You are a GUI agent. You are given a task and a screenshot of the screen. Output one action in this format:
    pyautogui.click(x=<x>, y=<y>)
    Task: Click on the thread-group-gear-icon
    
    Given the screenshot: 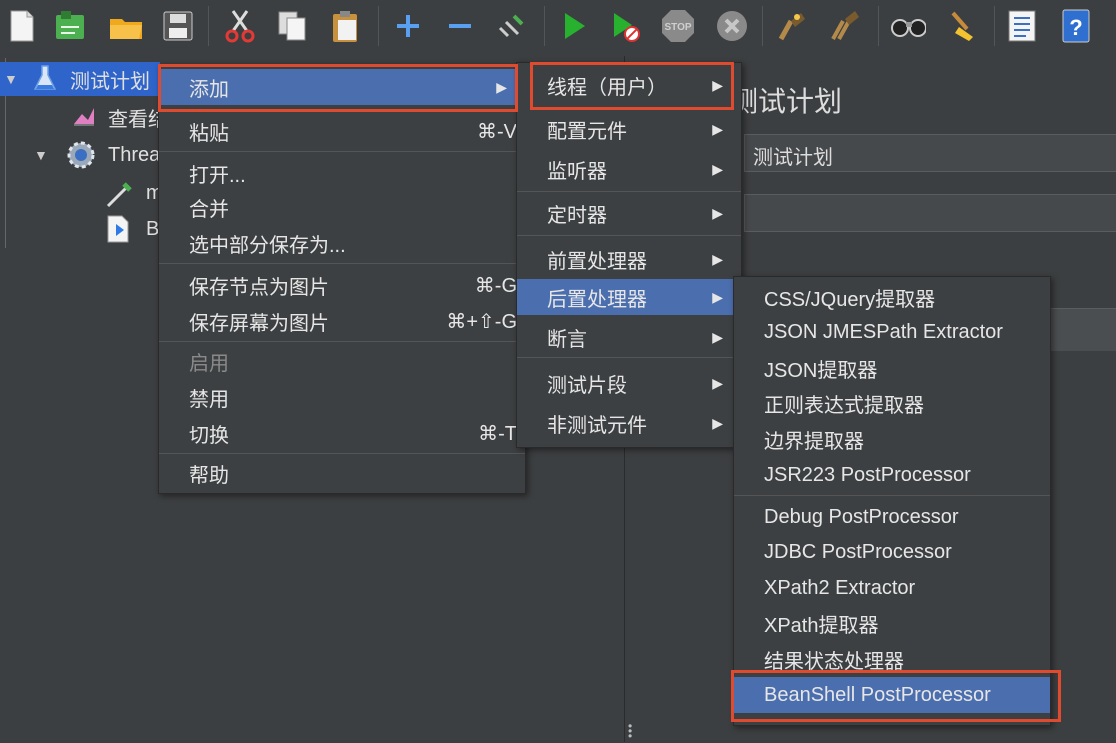 What is the action you would take?
    pyautogui.click(x=81, y=158)
    